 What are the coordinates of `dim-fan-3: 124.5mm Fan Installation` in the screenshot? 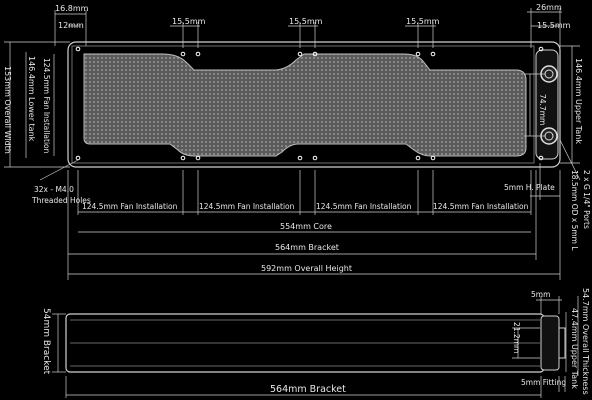 It's located at (364, 206).